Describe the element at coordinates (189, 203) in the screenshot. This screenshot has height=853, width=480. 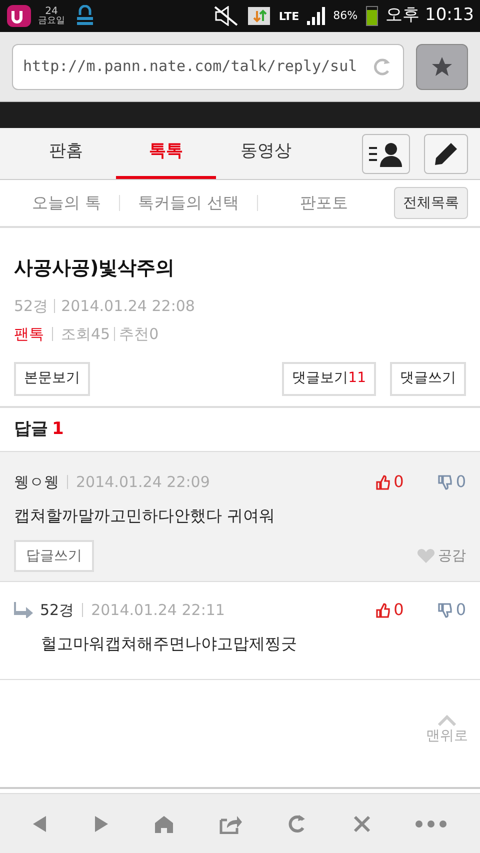
I see `subnav-link: 톡커들의 선택` at that location.